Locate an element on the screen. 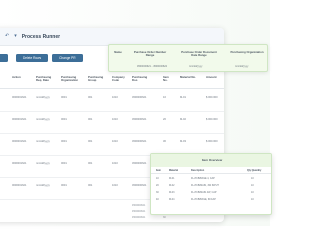 This screenshot has width=320, height=240. table-cell: 30 is located at coordinates (164, 141).